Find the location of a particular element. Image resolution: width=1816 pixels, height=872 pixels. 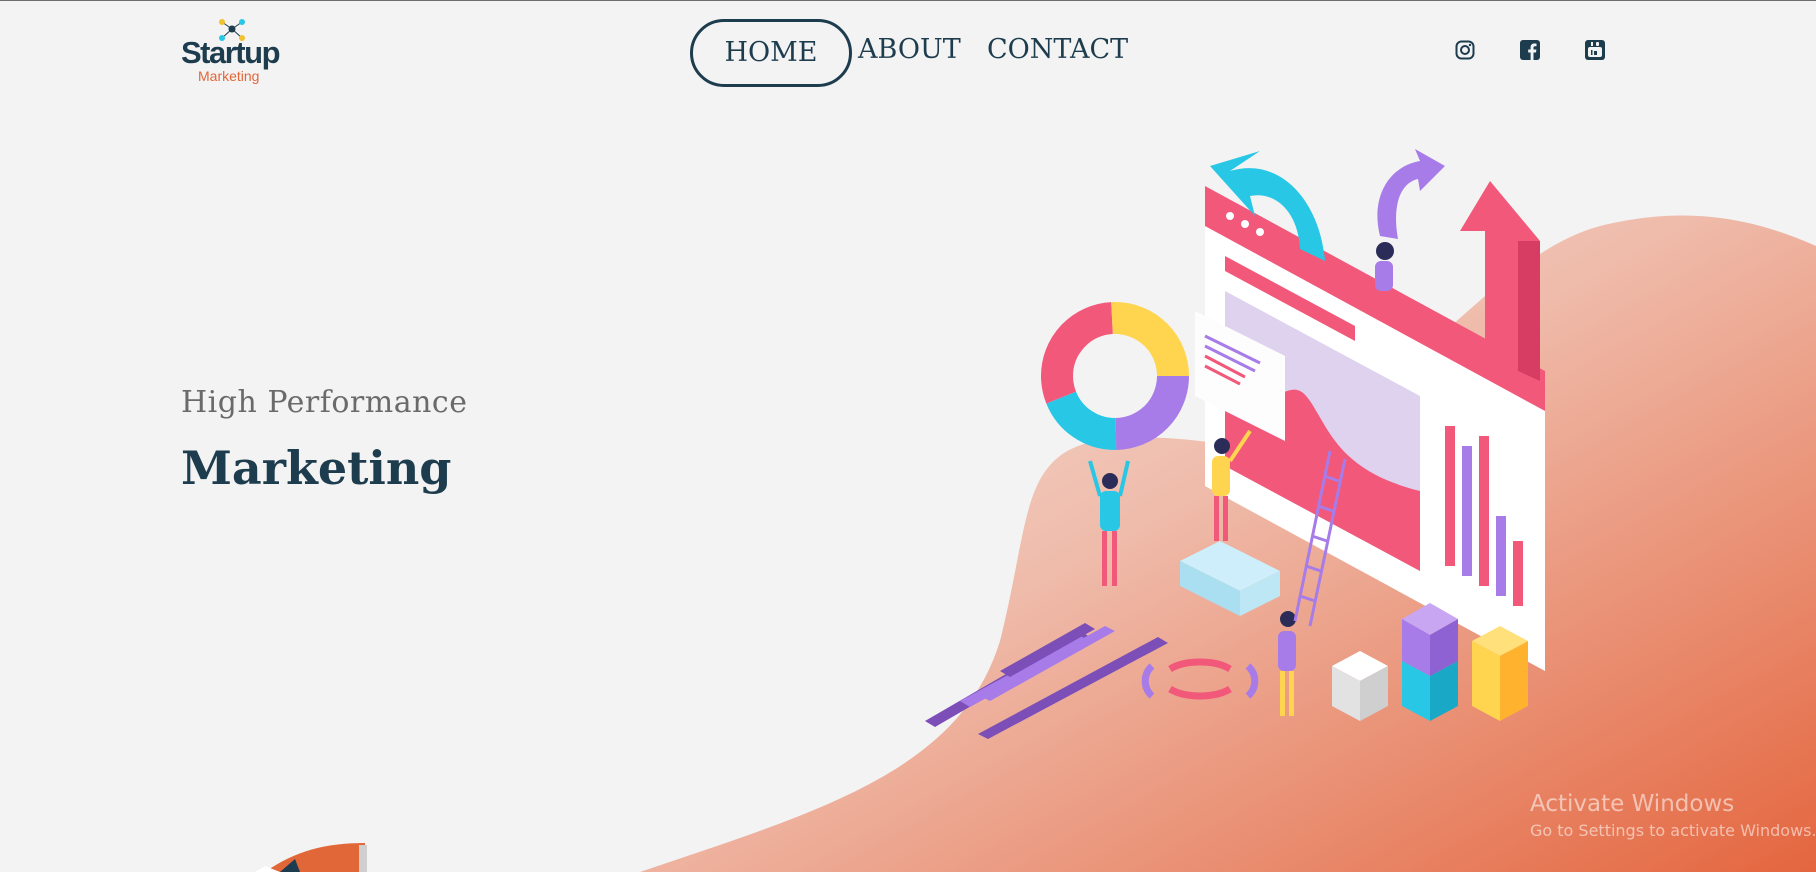

instagram-icon is located at coordinates (1465, 50).